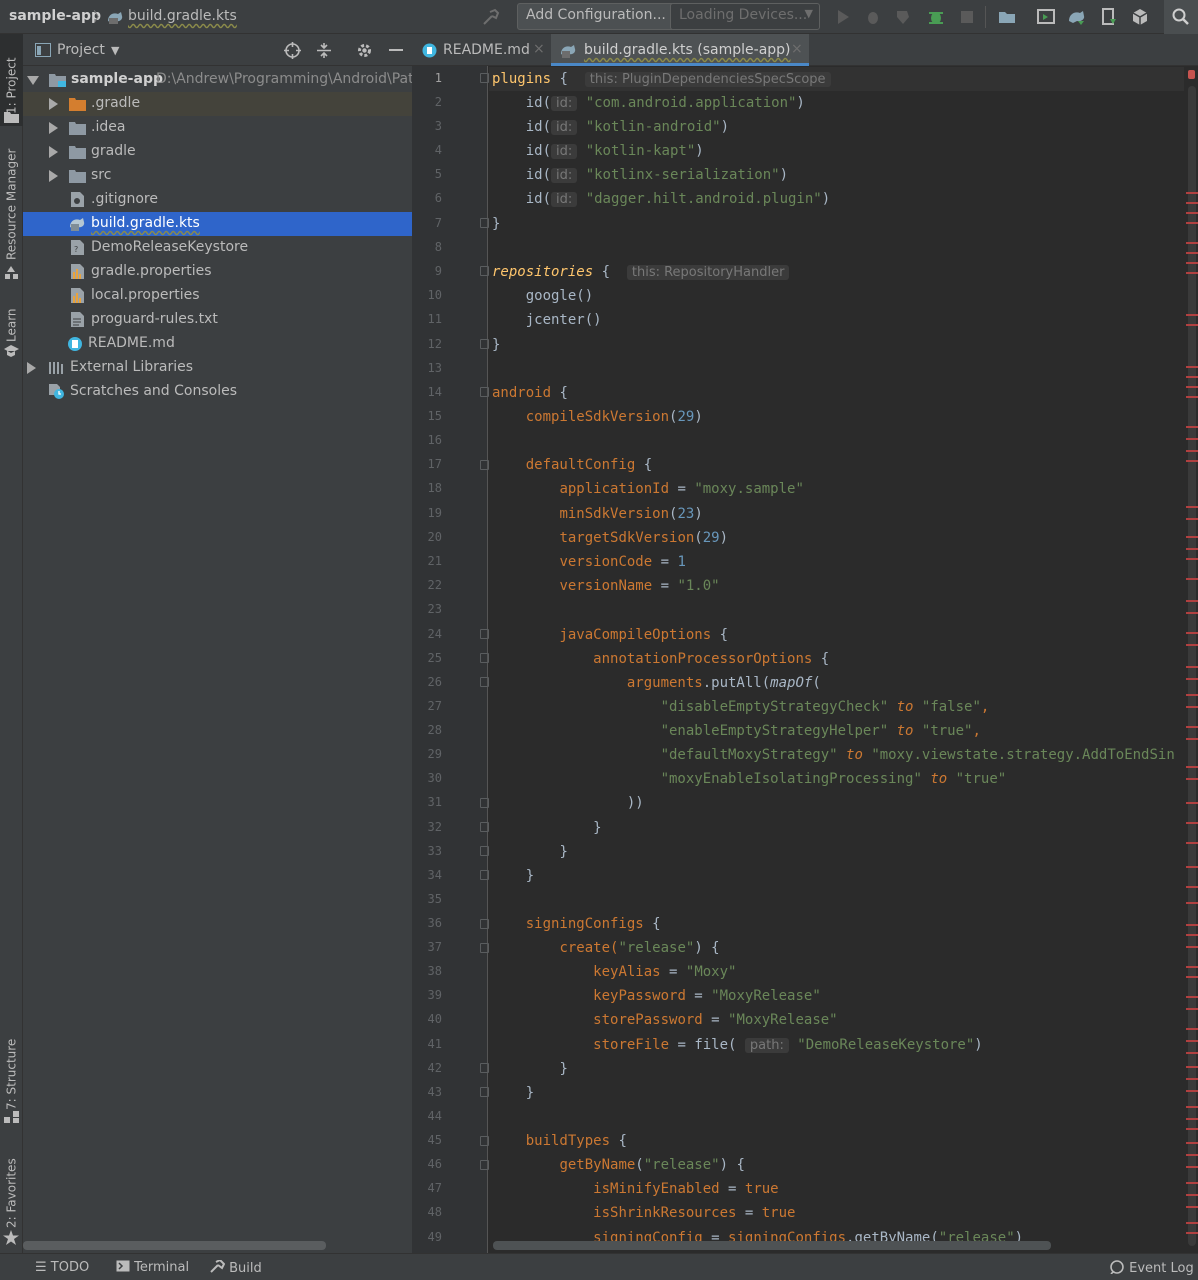 The width and height of the screenshot is (1198, 1280). I want to click on tree-item-idea: .idea, so click(217, 128).